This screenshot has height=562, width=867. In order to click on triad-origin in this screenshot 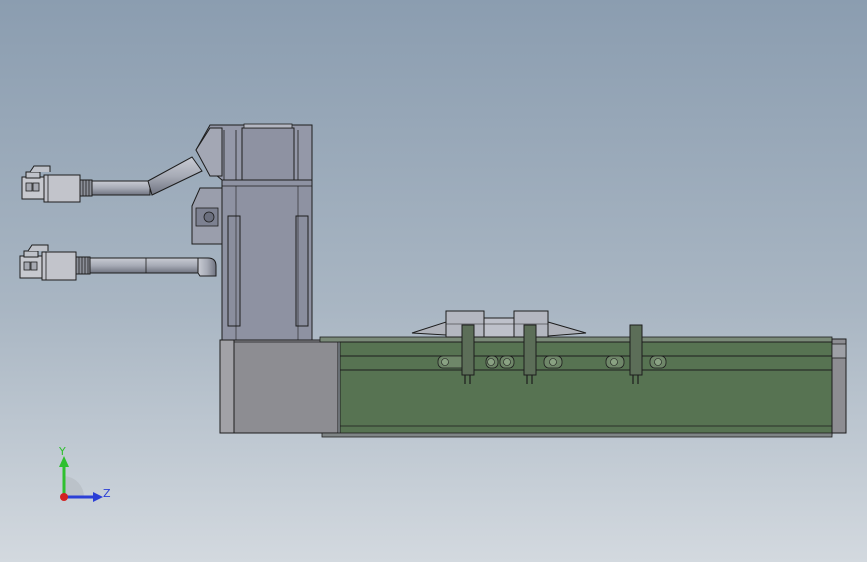, I will do `click(64, 497)`.